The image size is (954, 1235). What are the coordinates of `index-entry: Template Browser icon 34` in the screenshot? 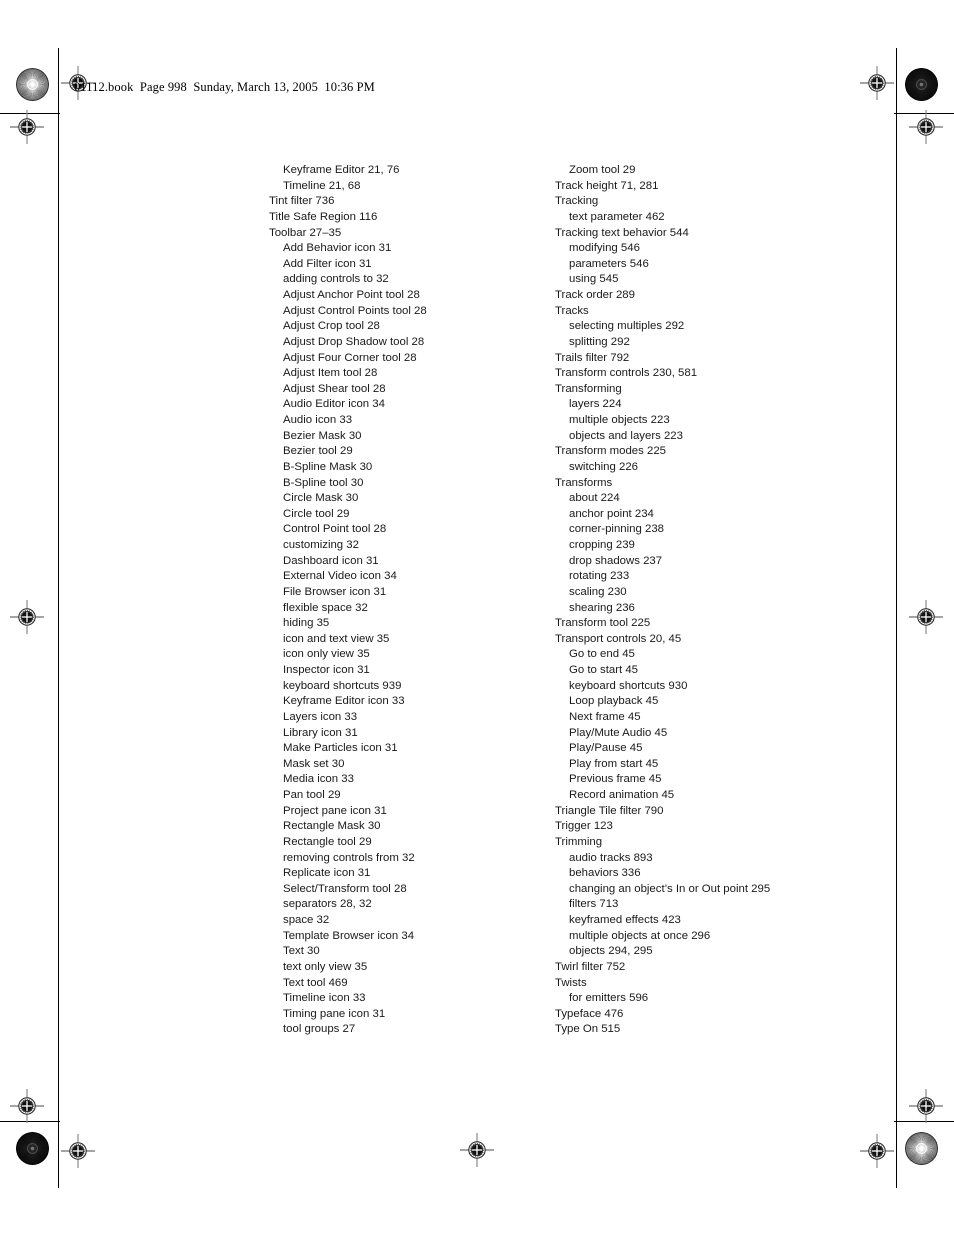 It's located at (349, 935).